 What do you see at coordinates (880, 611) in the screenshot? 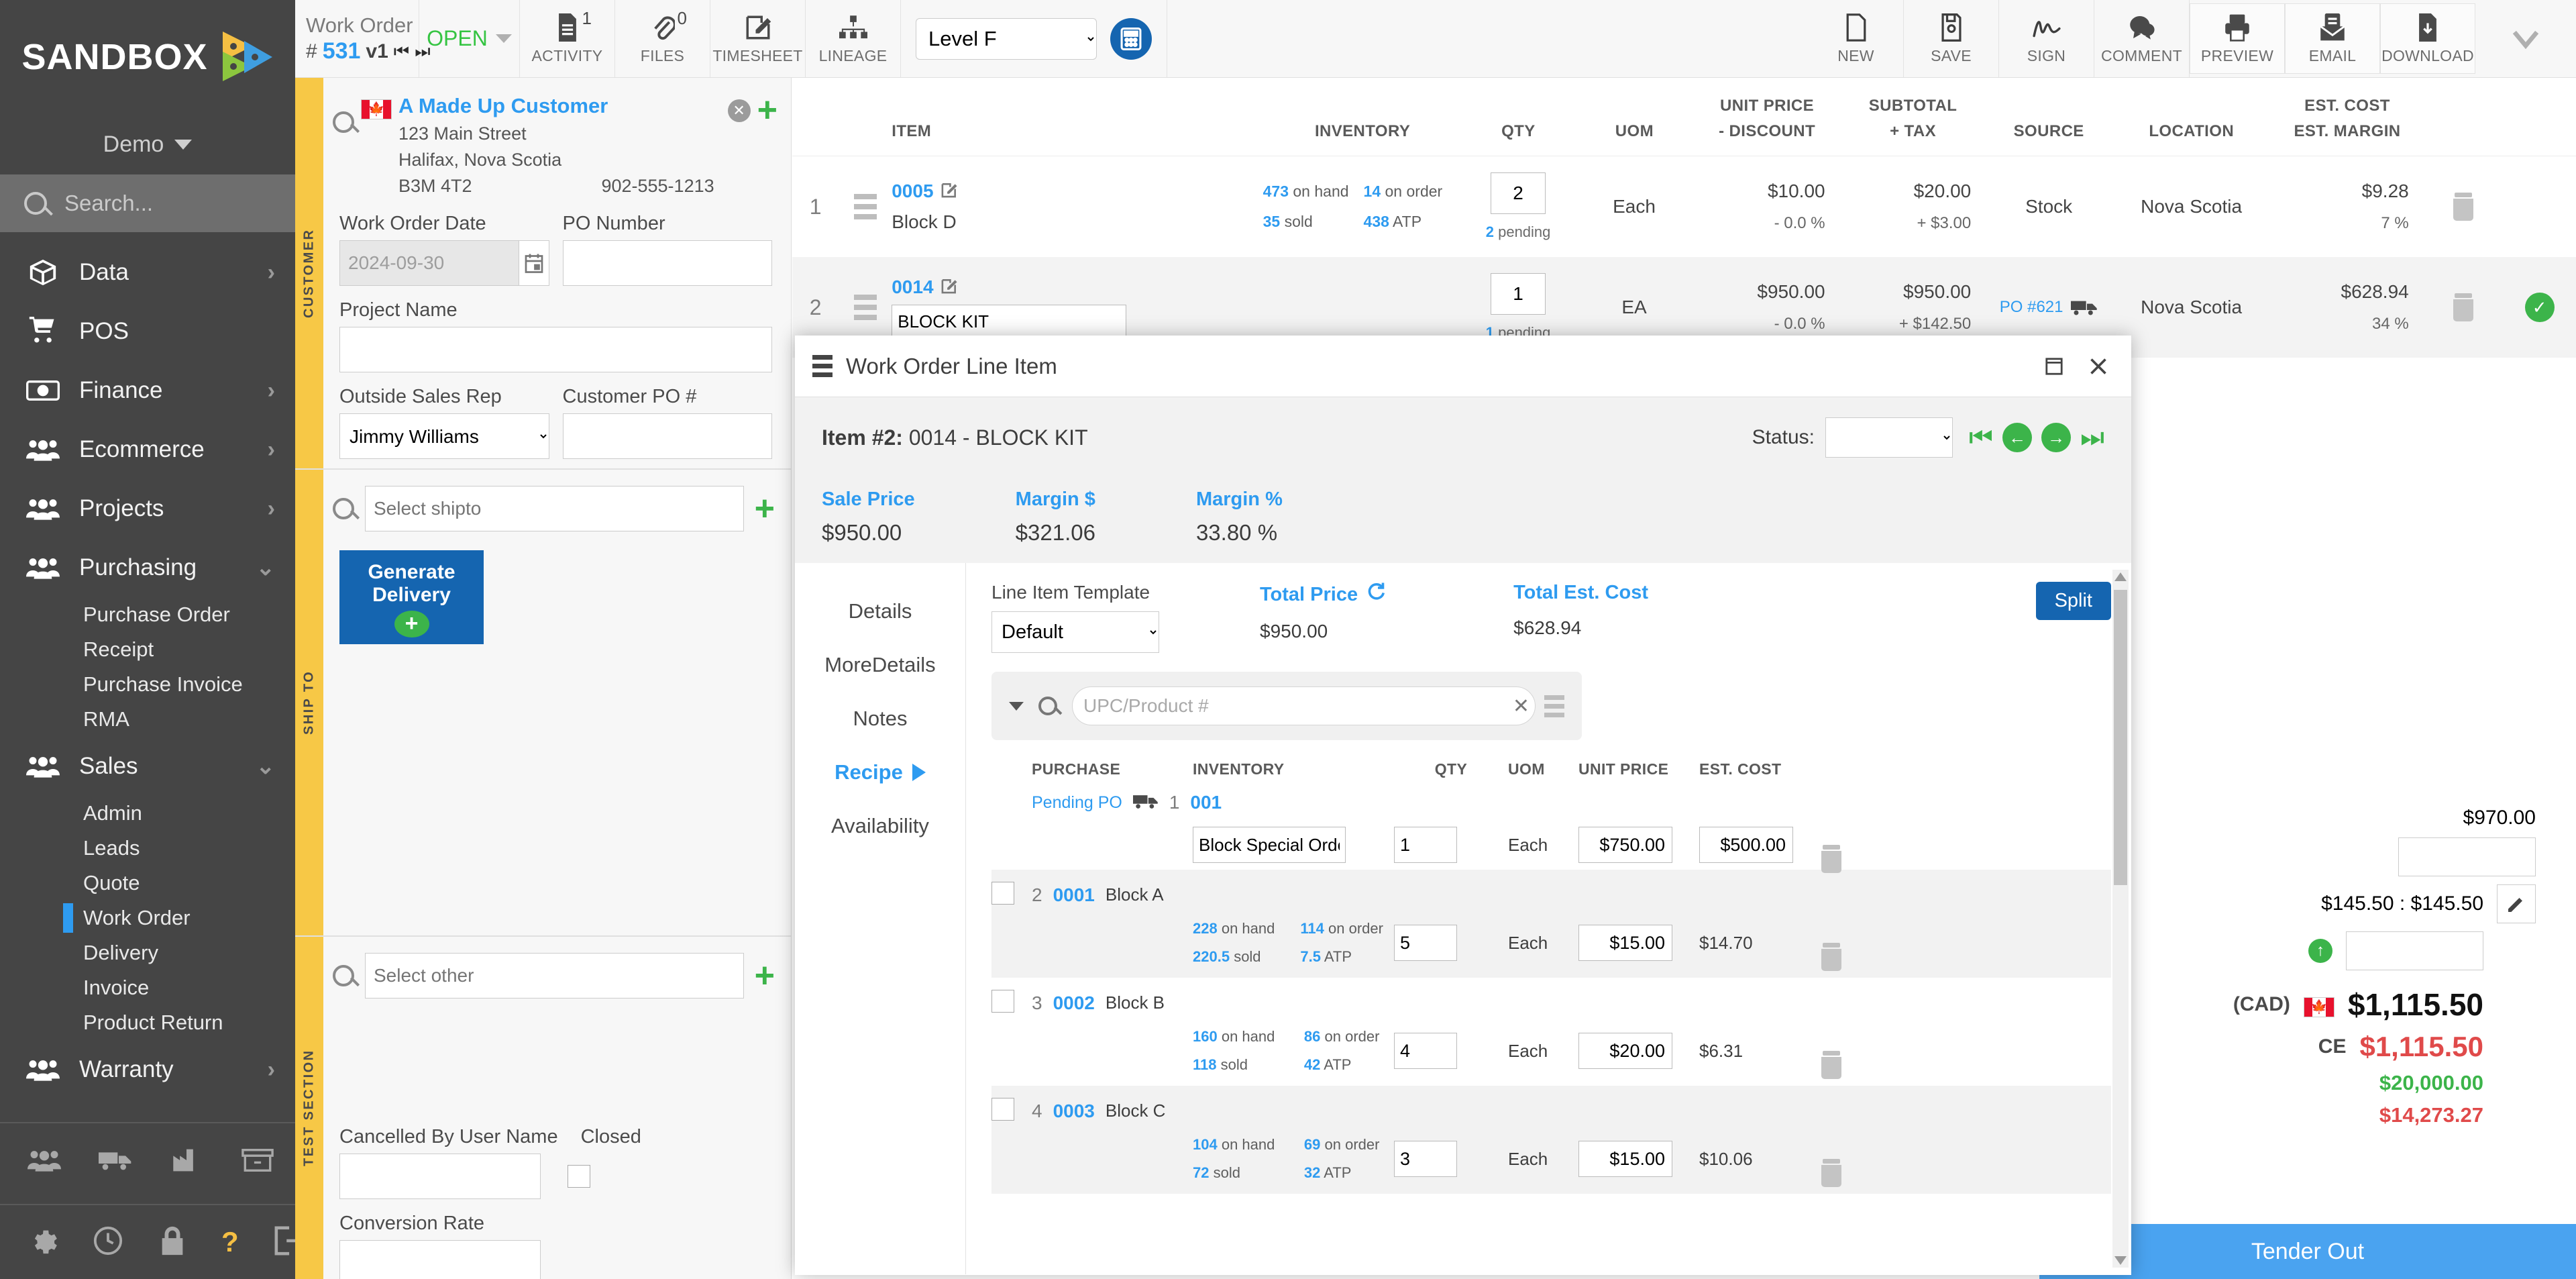
I see `tab-details: Details` at bounding box center [880, 611].